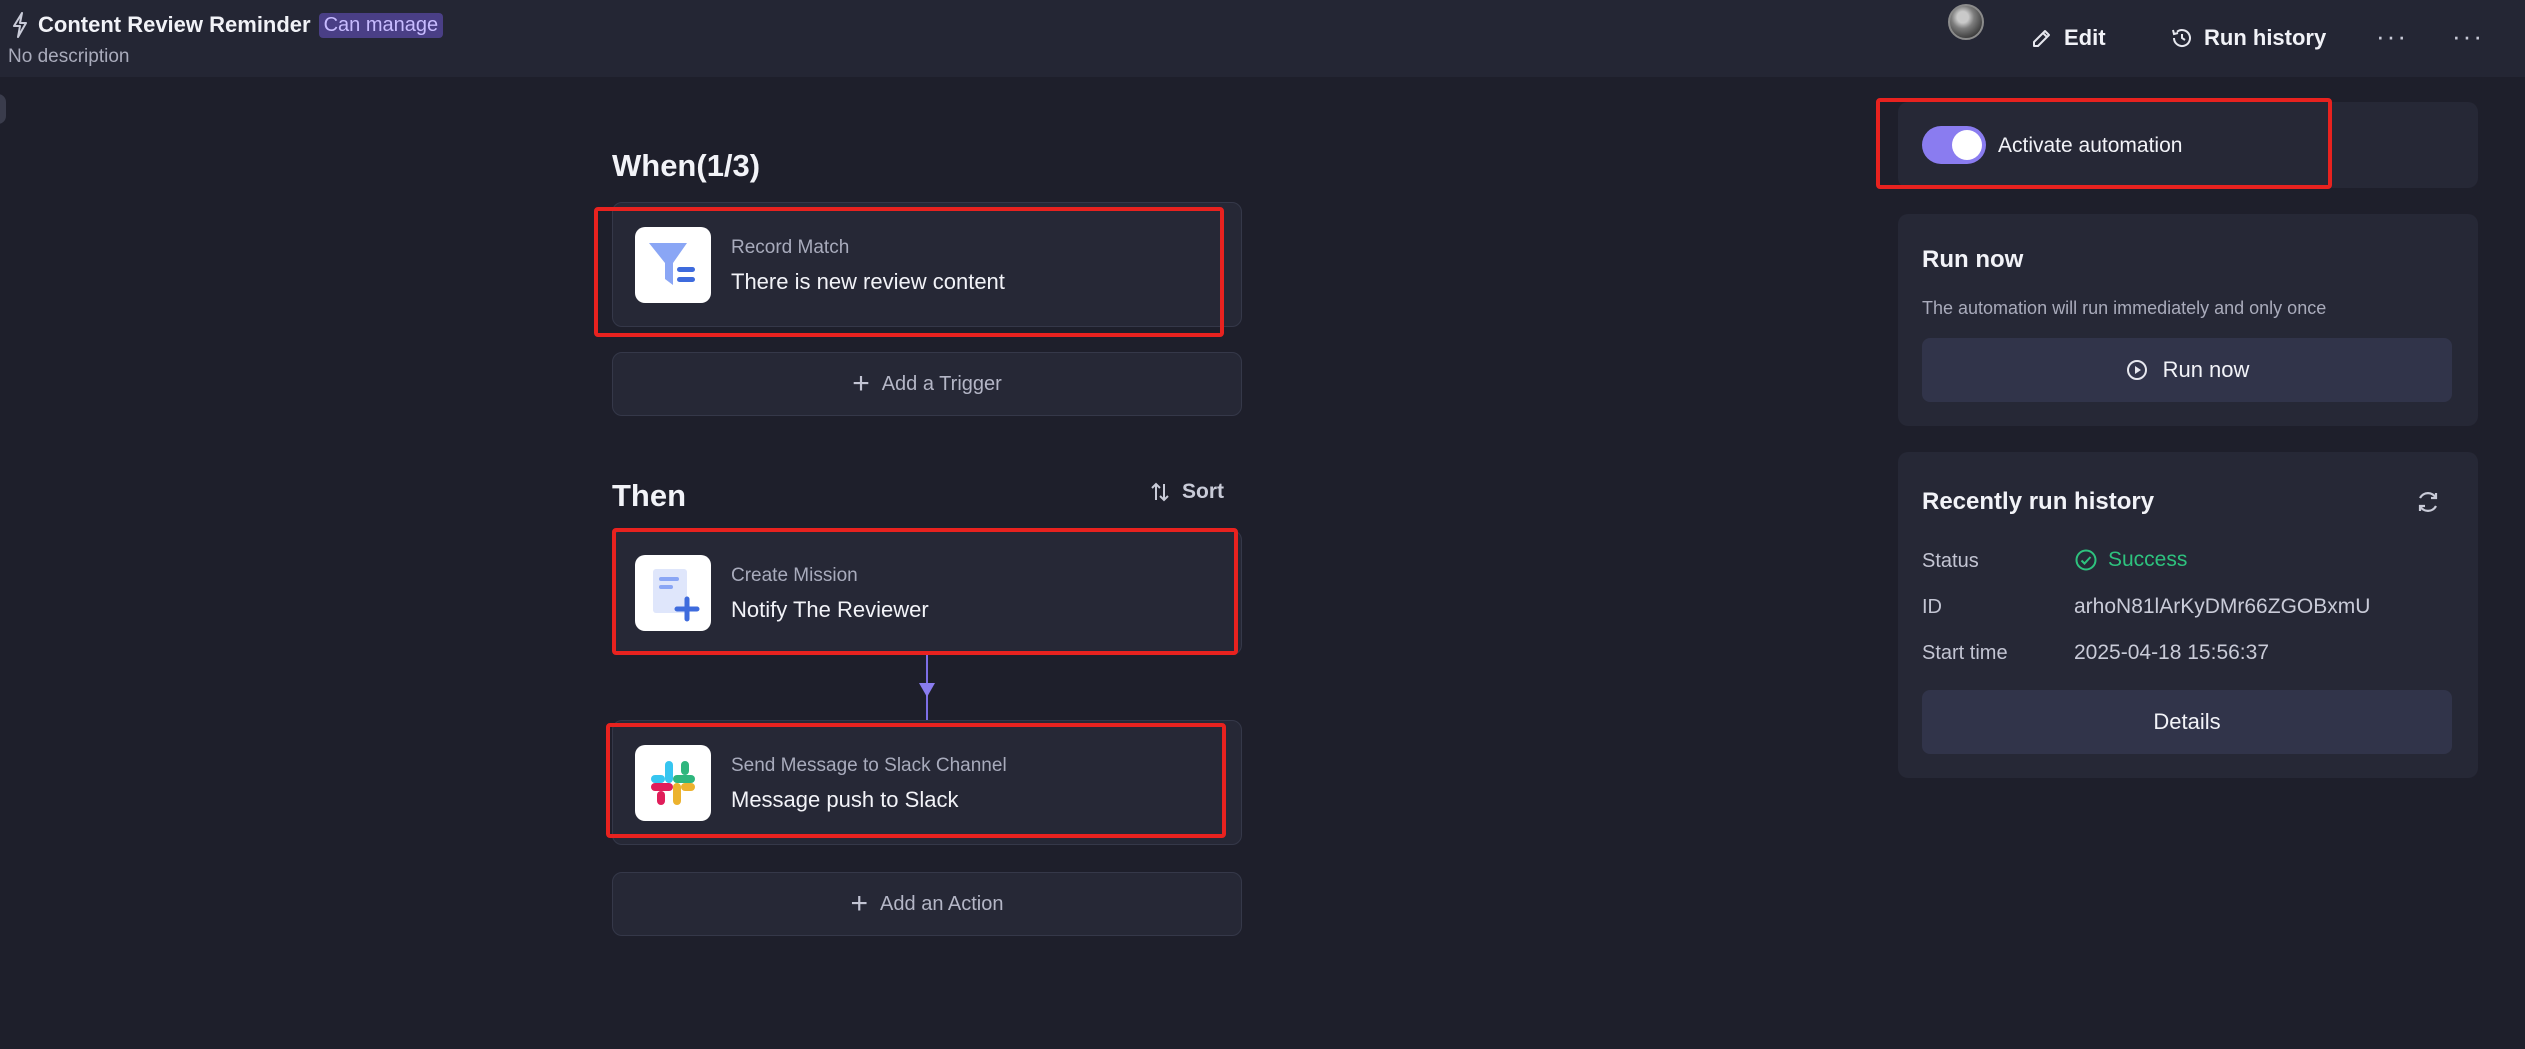  What do you see at coordinates (1160, 492) in the screenshot?
I see `sort-icon` at bounding box center [1160, 492].